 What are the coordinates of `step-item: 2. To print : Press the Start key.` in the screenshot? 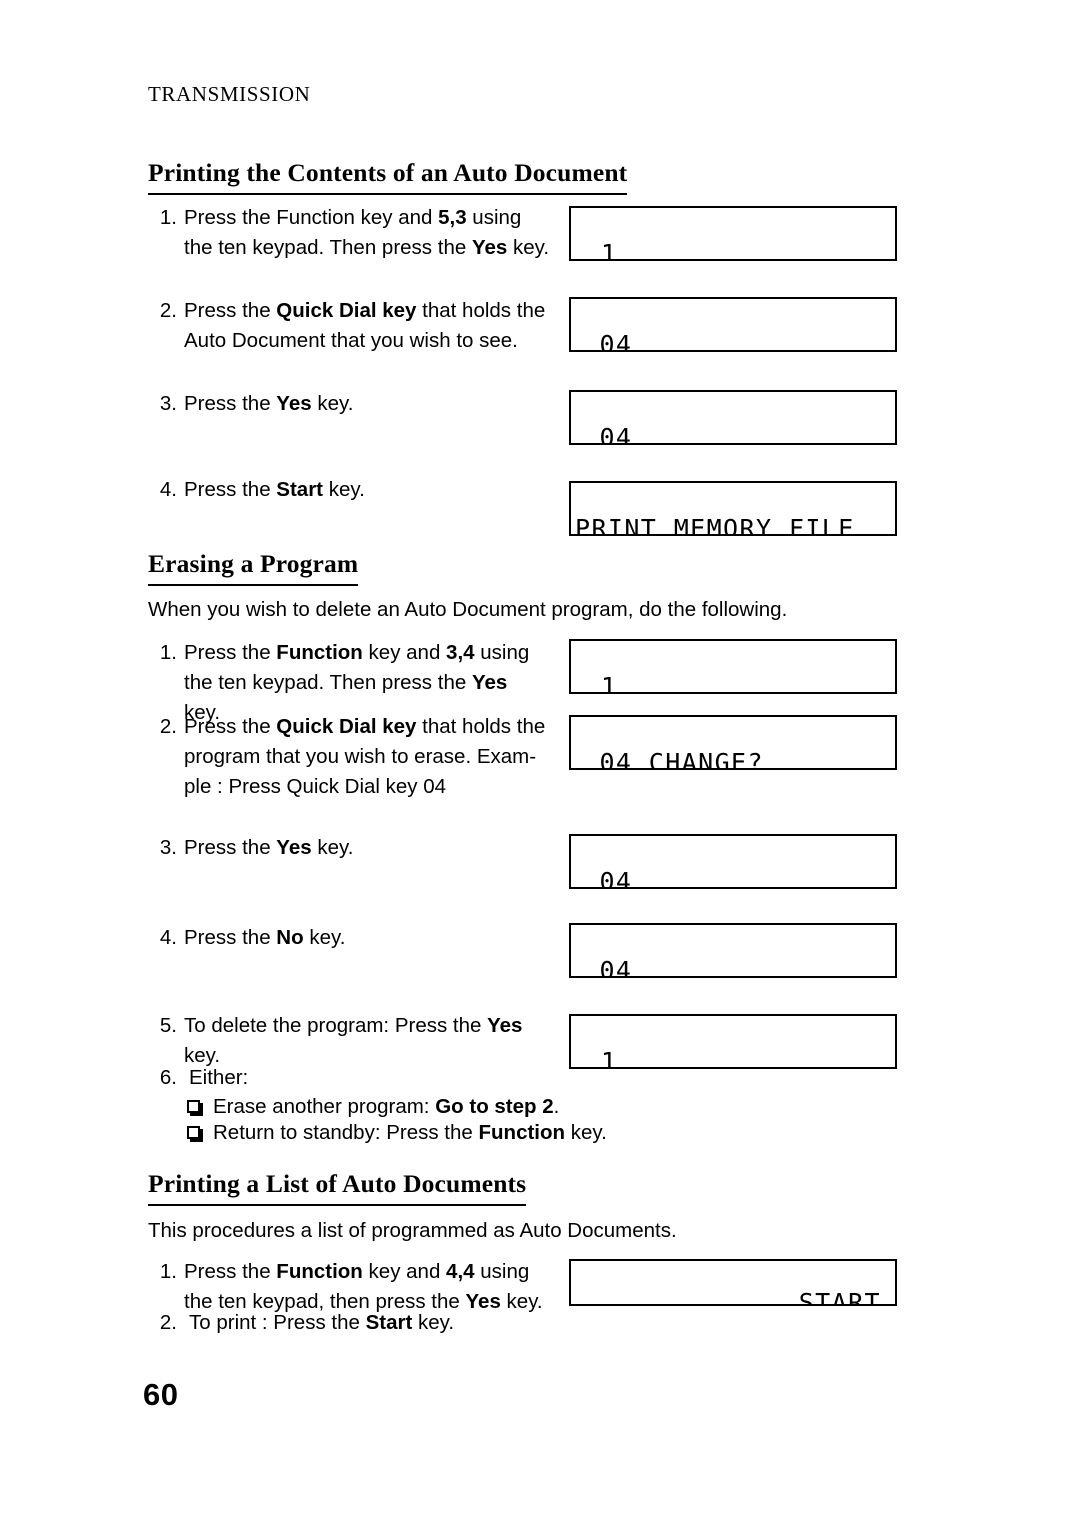 It's located at (356, 1323).